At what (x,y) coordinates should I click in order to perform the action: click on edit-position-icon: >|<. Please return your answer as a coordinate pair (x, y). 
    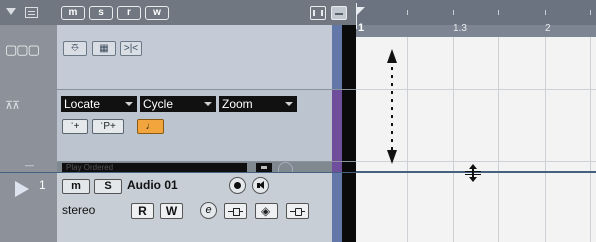
    Looking at the image, I should click on (131, 48).